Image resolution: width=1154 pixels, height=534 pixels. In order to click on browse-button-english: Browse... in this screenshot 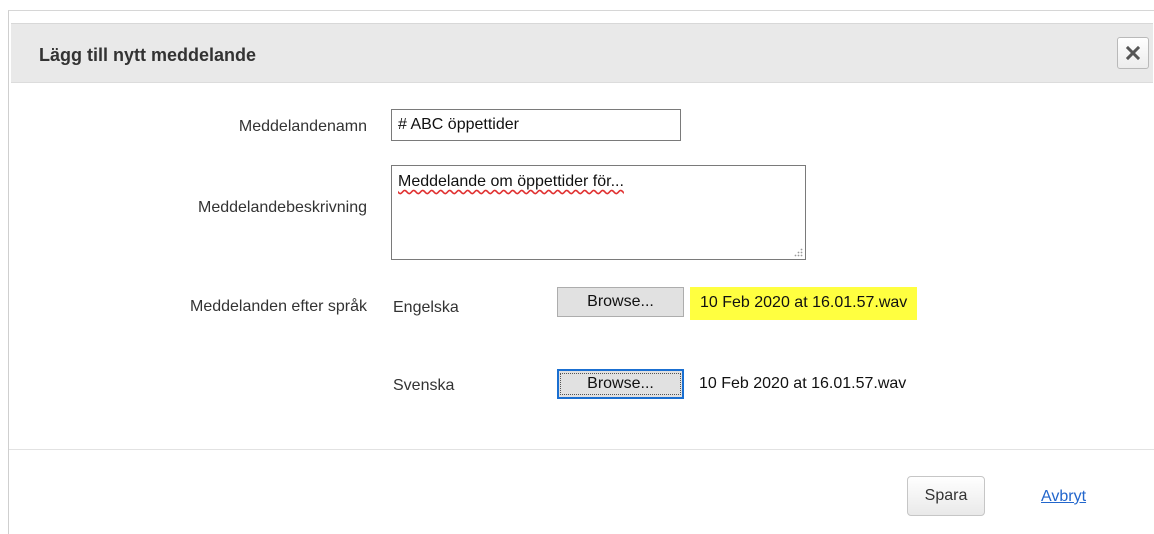, I will do `click(620, 302)`.